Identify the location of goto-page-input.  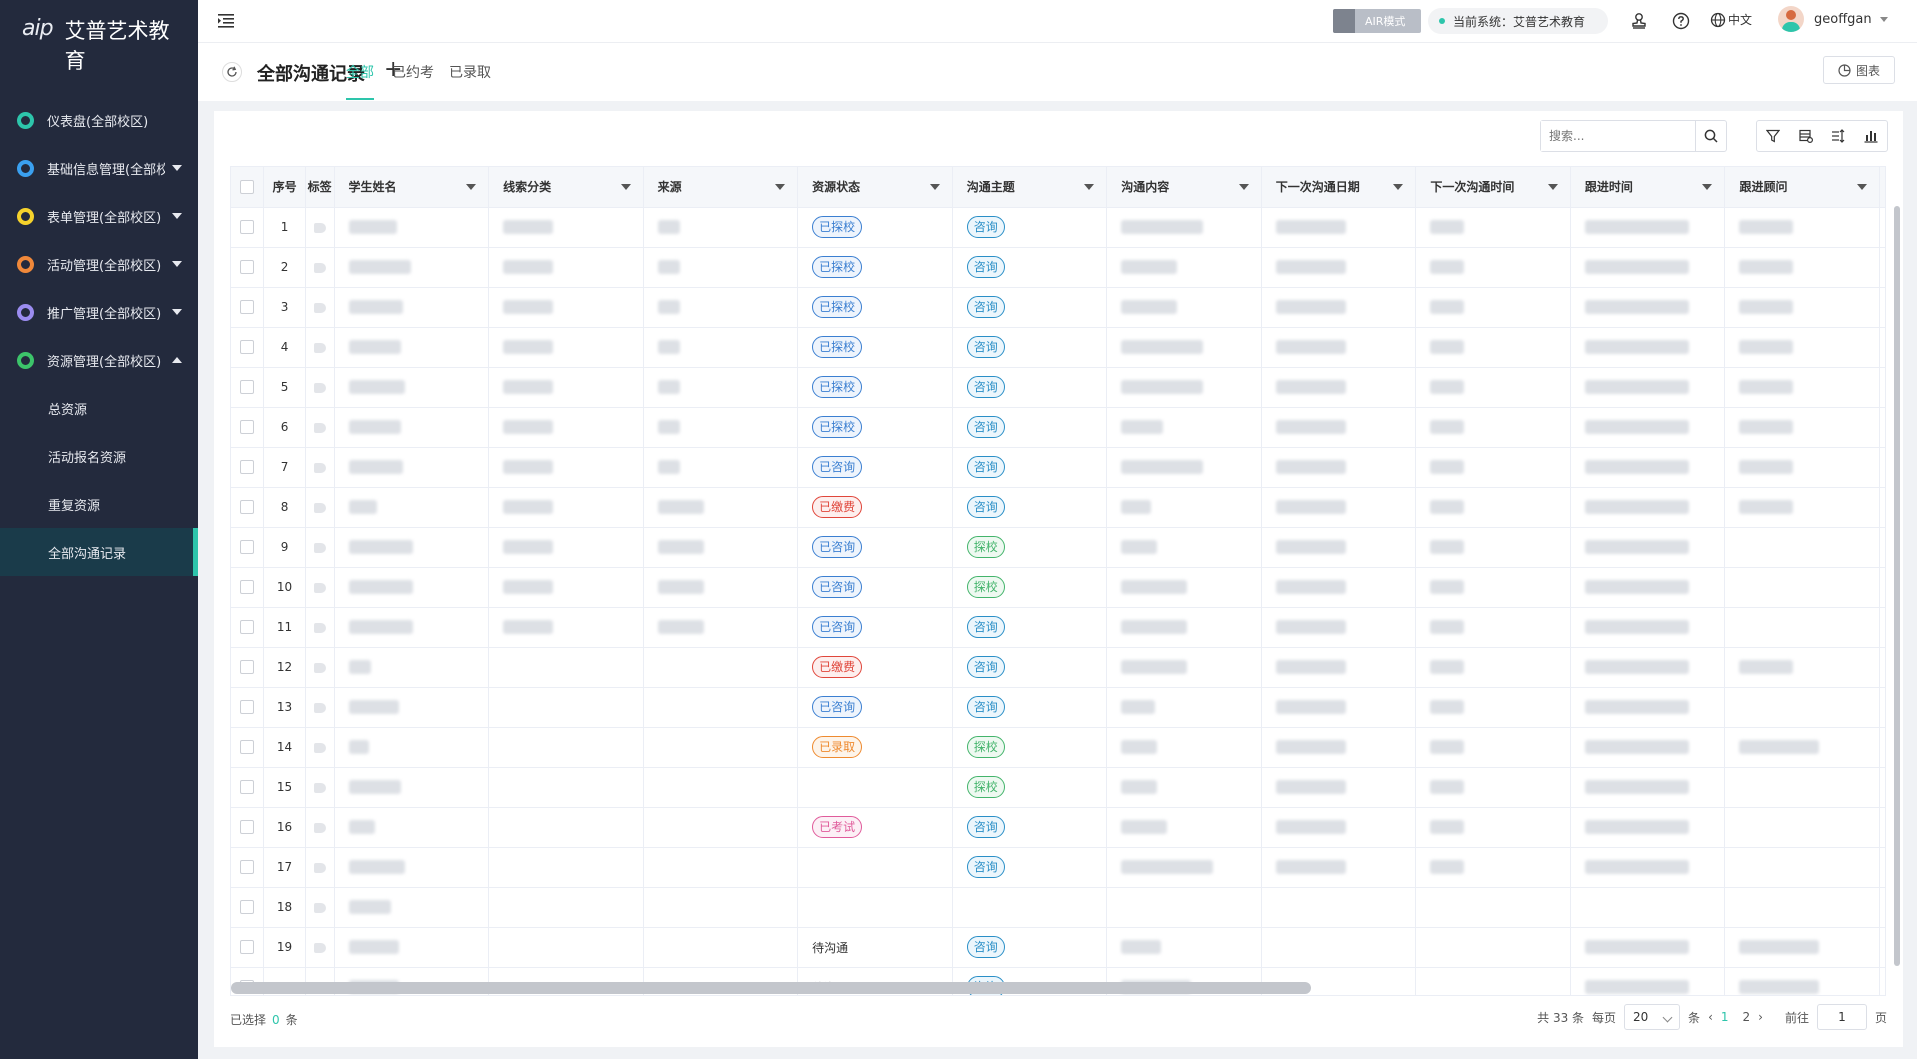
(1841, 1017).